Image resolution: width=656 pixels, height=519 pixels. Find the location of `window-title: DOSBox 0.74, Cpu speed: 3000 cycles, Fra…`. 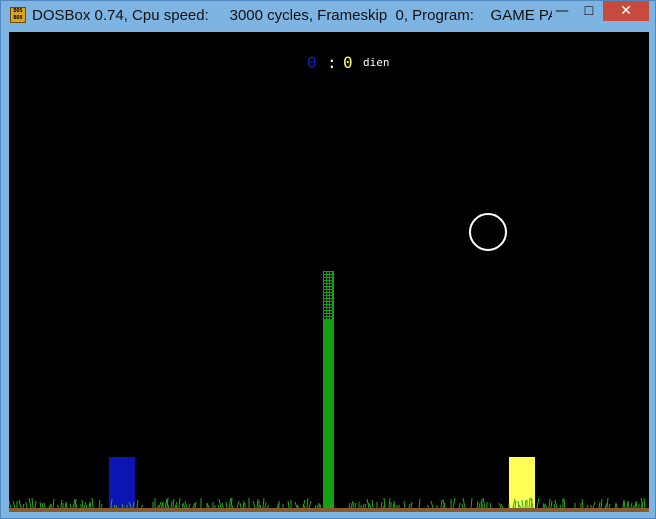

window-title: DOSBox 0.74, Cpu speed: 3000 cycles, Fra… is located at coordinates (292, 15).